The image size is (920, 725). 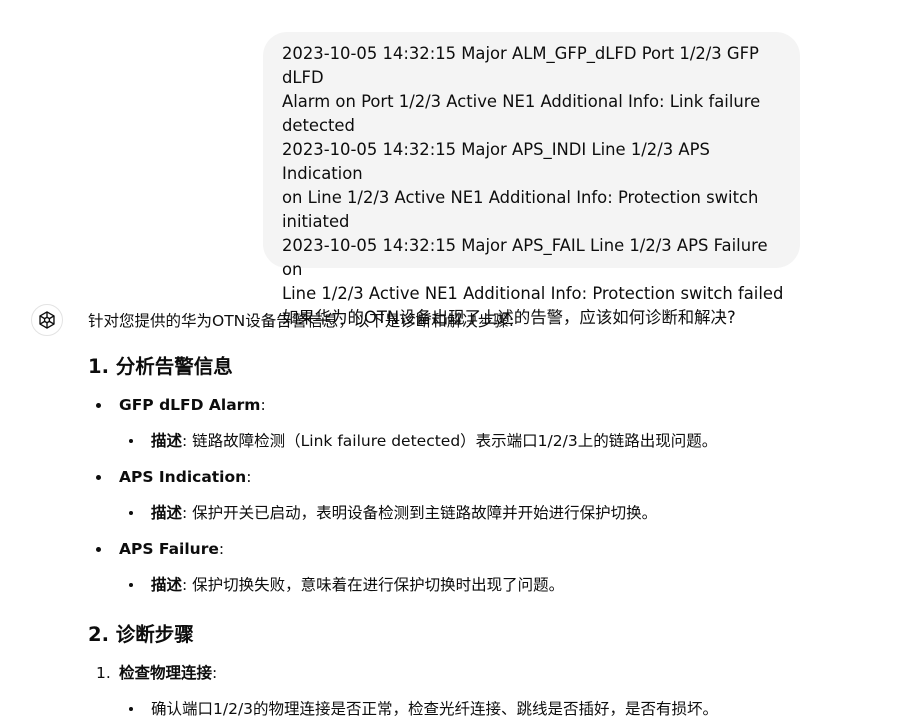 I want to click on list-item: 检查物理连接:, so click(x=168, y=673).